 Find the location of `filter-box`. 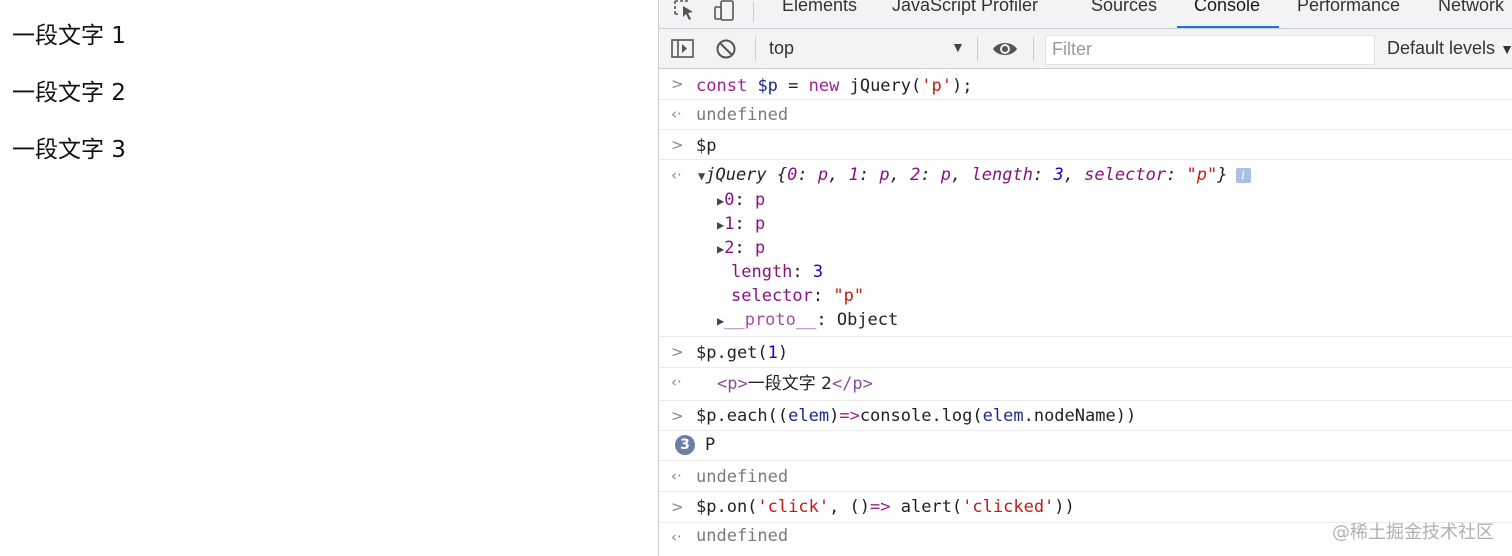

filter-box is located at coordinates (1210, 50).